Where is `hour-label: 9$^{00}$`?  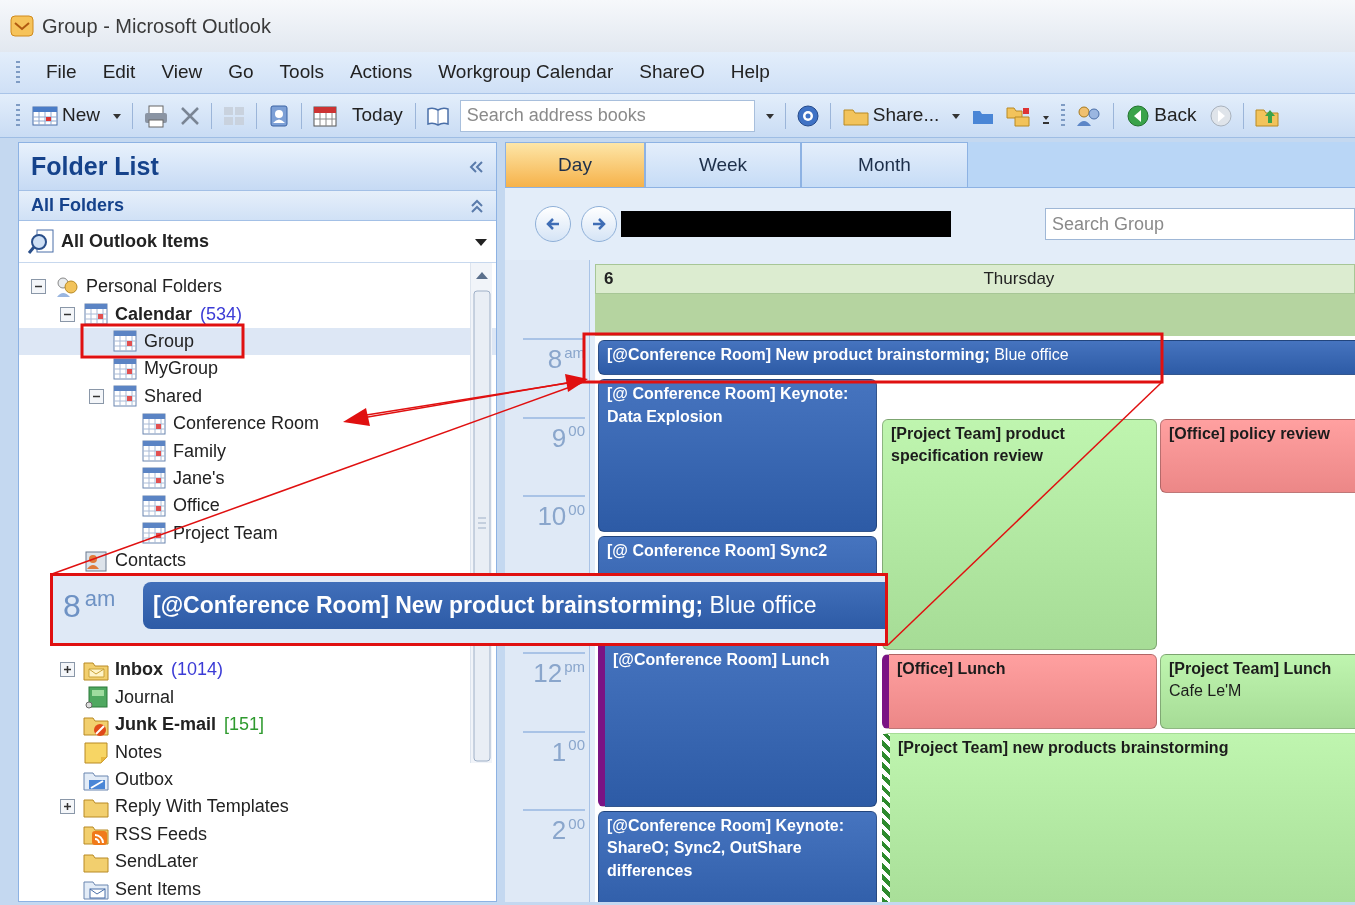 hour-label: 9$^{00}$ is located at coordinates (554, 433).